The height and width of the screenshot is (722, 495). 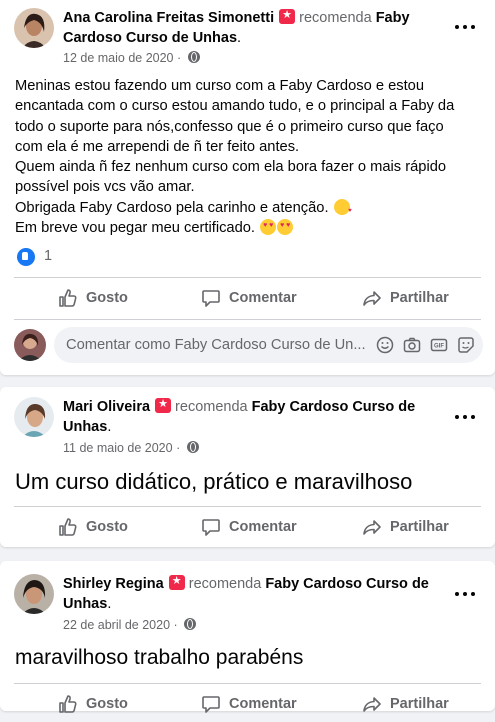 I want to click on camera-icon, so click(x=412, y=345).